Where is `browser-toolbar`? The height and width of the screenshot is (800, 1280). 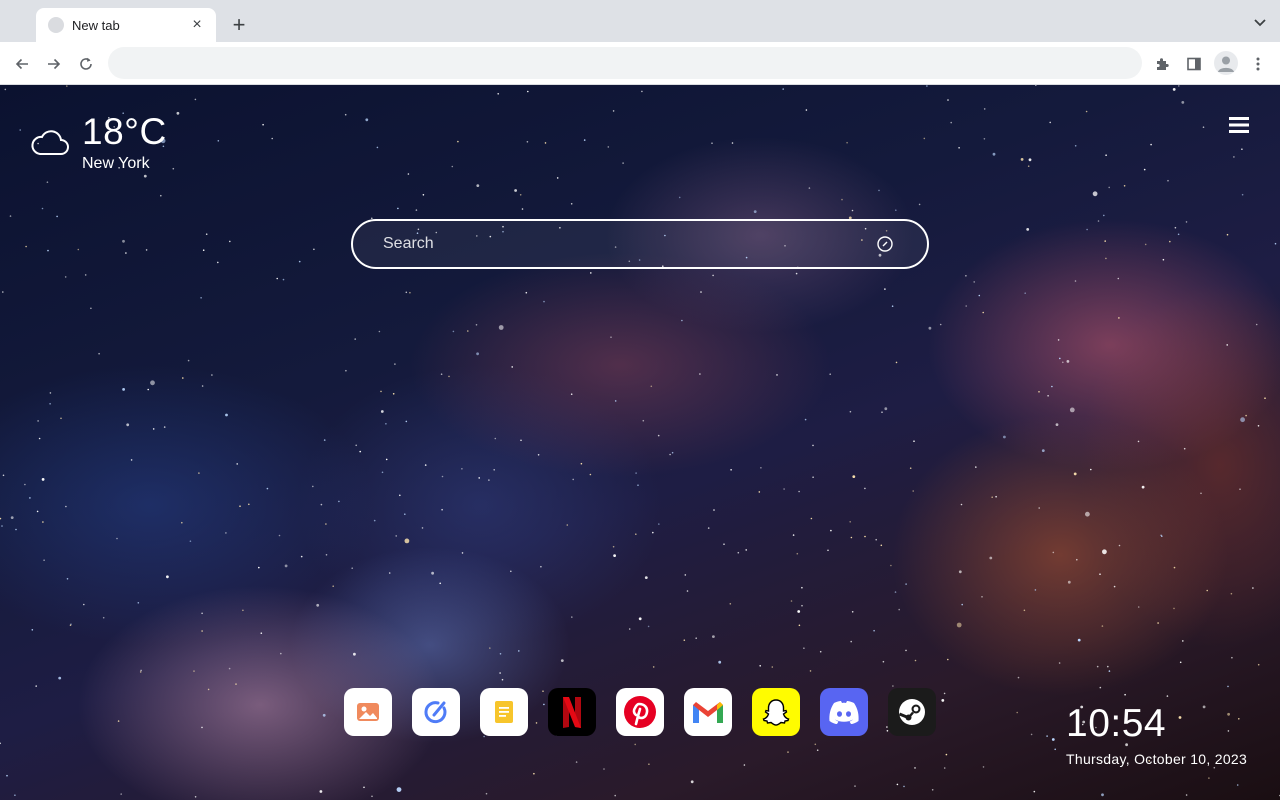 browser-toolbar is located at coordinates (640, 63).